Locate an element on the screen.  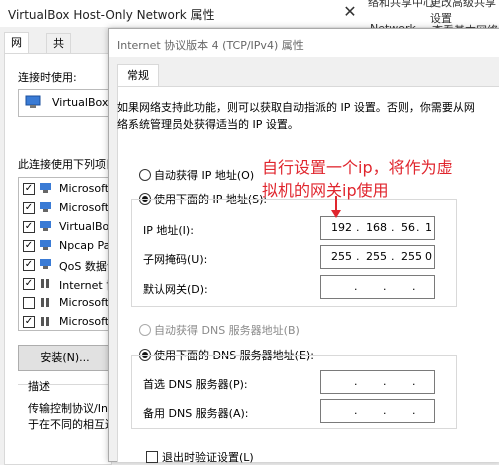
list-item: ✓ Internet 协 is located at coordinates (67, 284).